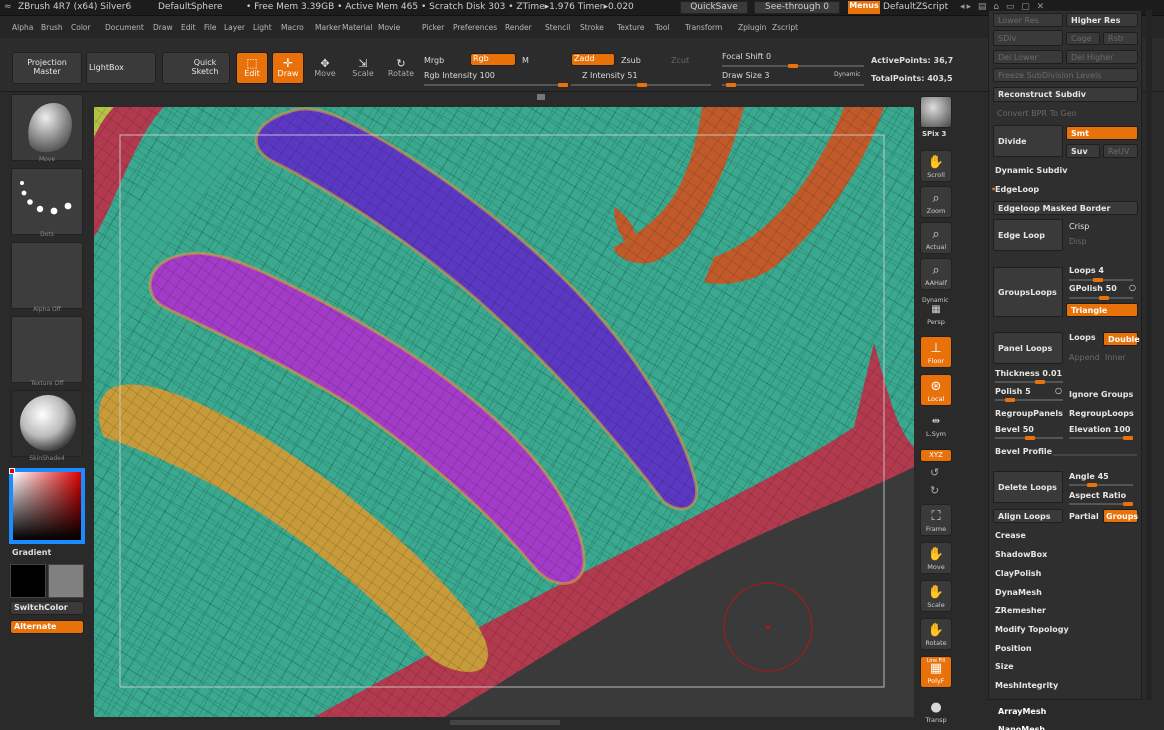  What do you see at coordinates (793, 66) in the screenshot?
I see `focal-shift-slider` at bounding box center [793, 66].